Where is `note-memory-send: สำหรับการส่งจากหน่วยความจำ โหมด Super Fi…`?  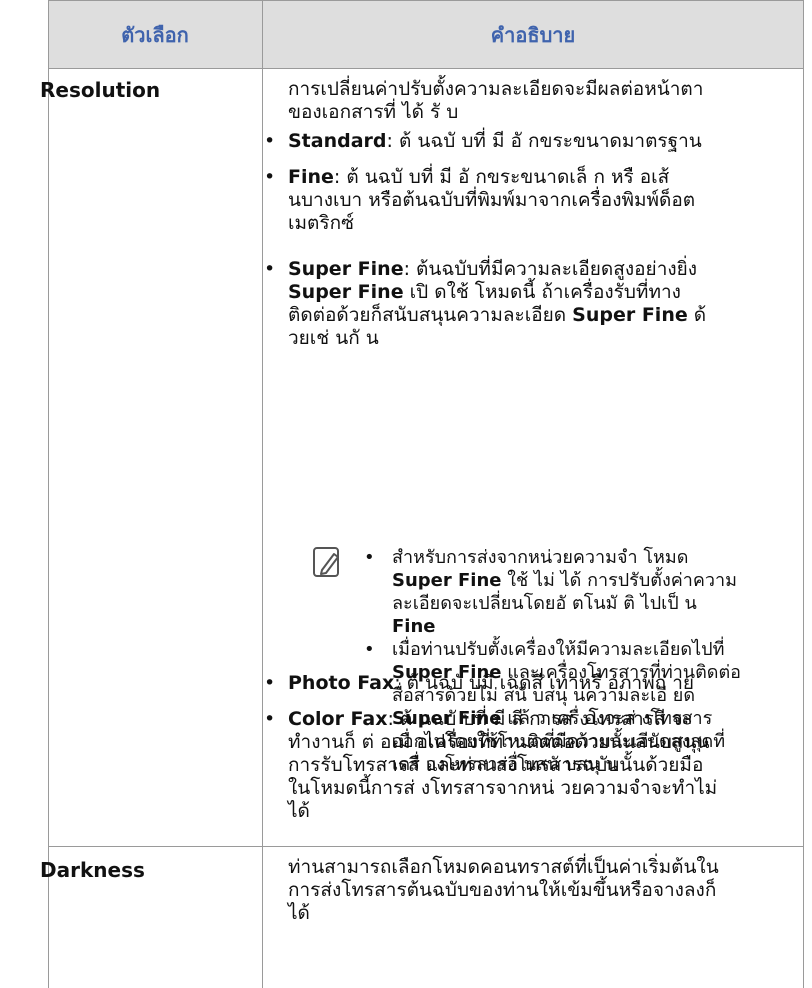
note-memory-send: สำหรับการส่งจากหน่วยความจำ โหมด Super Fi… is located at coordinates (565, 592).